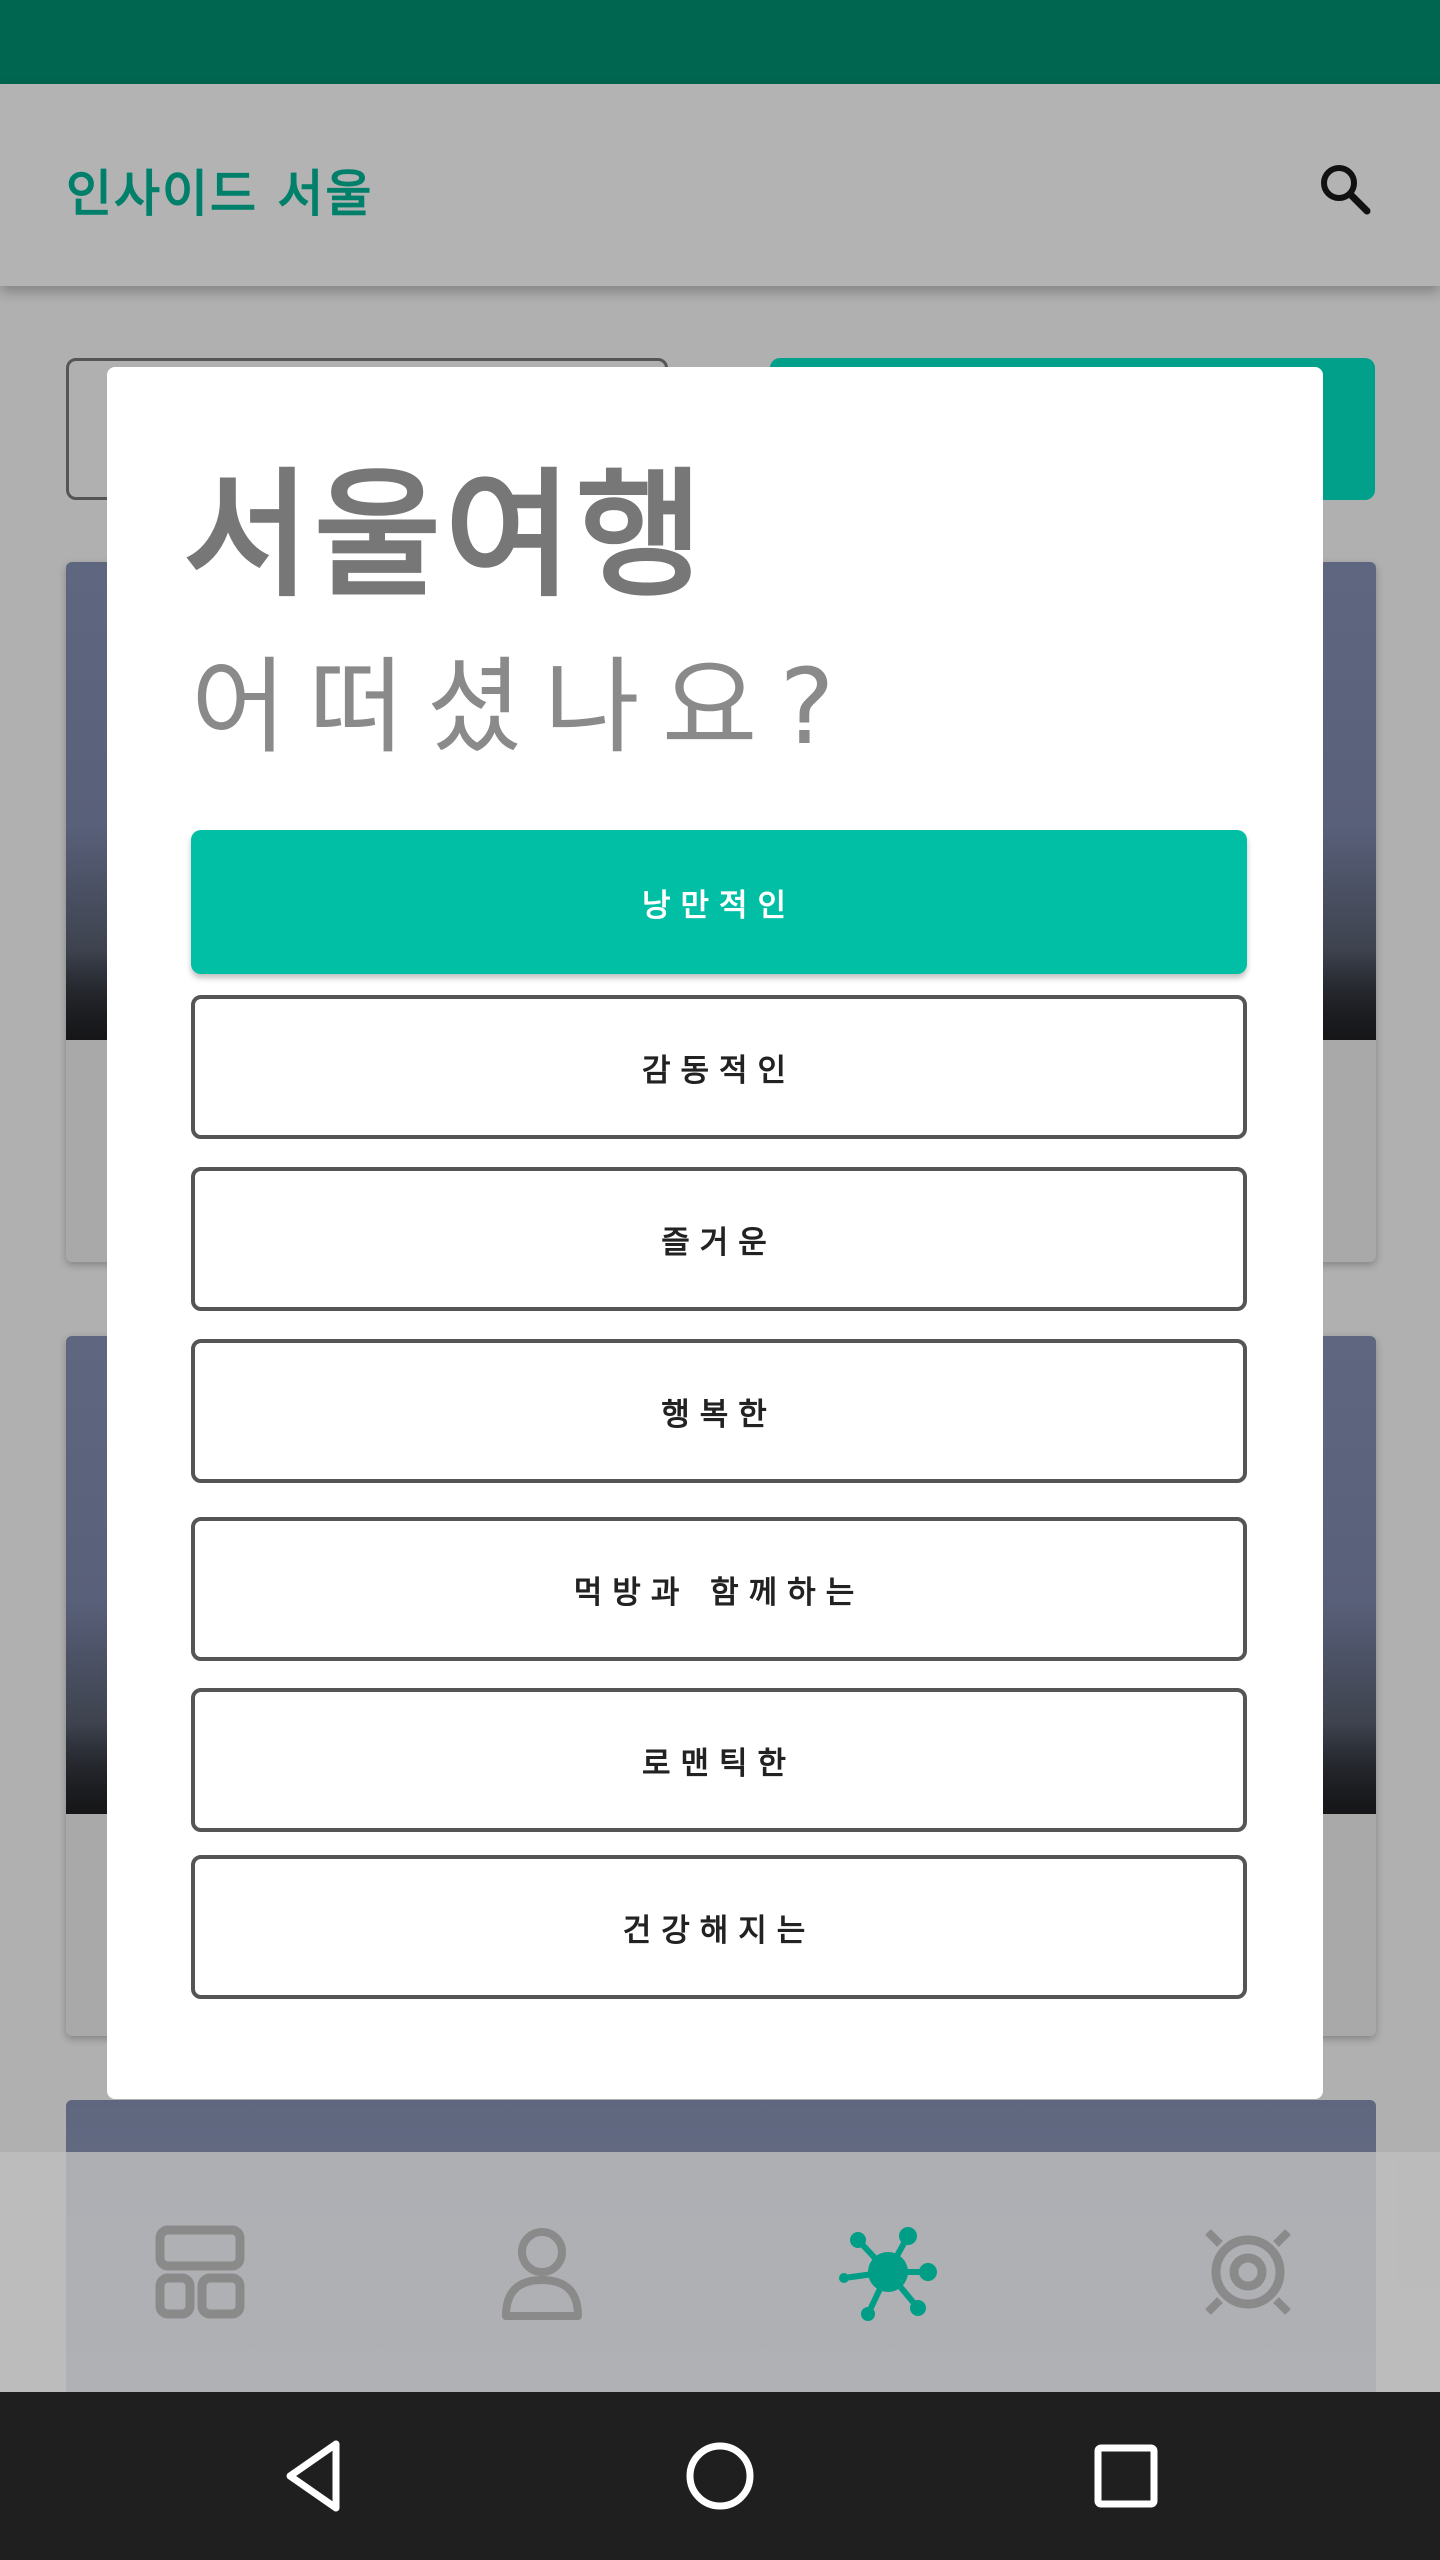  I want to click on search-button, so click(1345, 189).